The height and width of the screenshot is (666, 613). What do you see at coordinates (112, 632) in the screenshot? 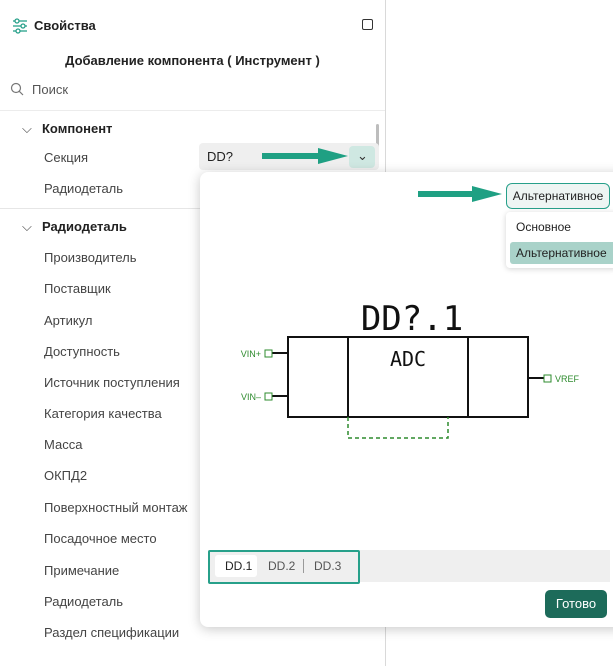
I see `prop-spec-section: Раздел спецификации` at bounding box center [112, 632].